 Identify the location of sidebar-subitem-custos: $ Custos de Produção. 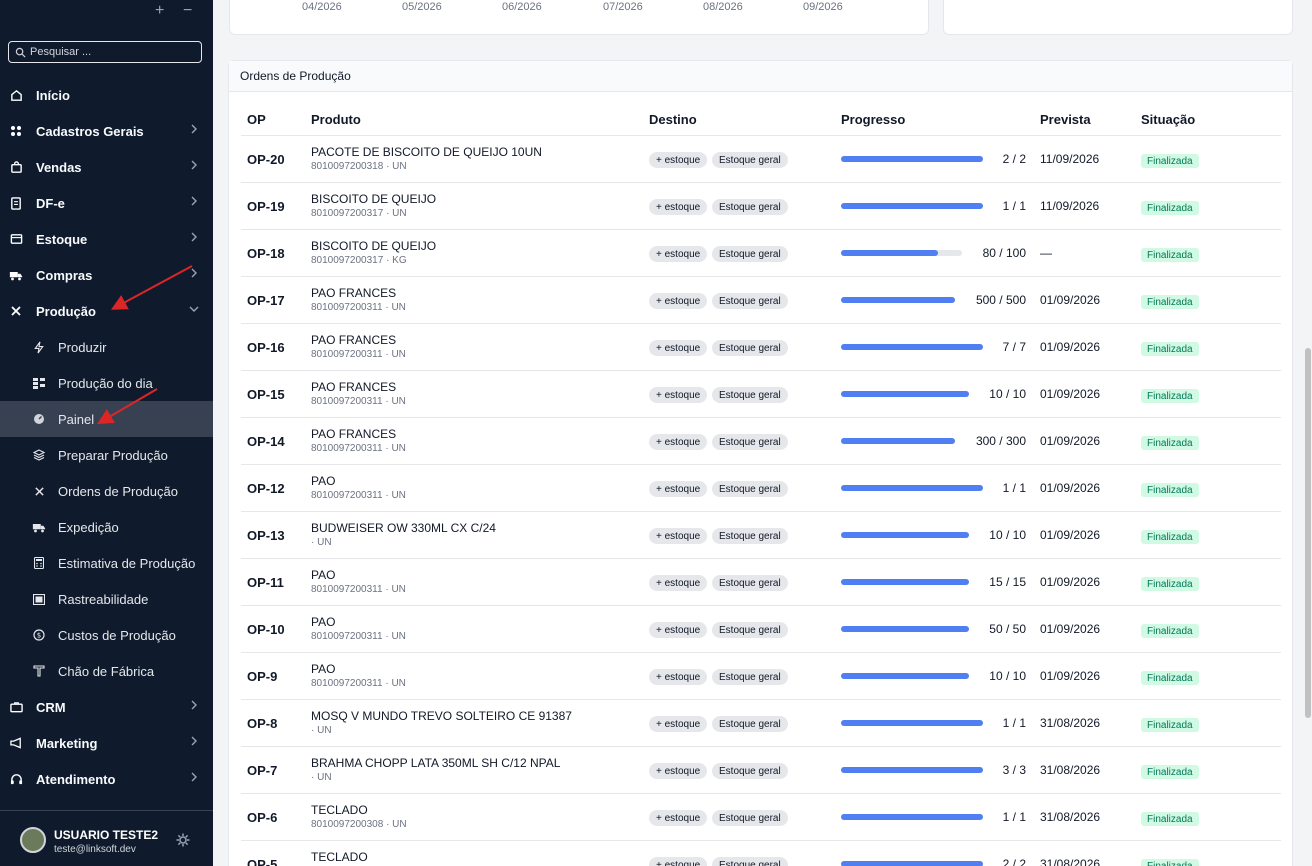
(106, 635).